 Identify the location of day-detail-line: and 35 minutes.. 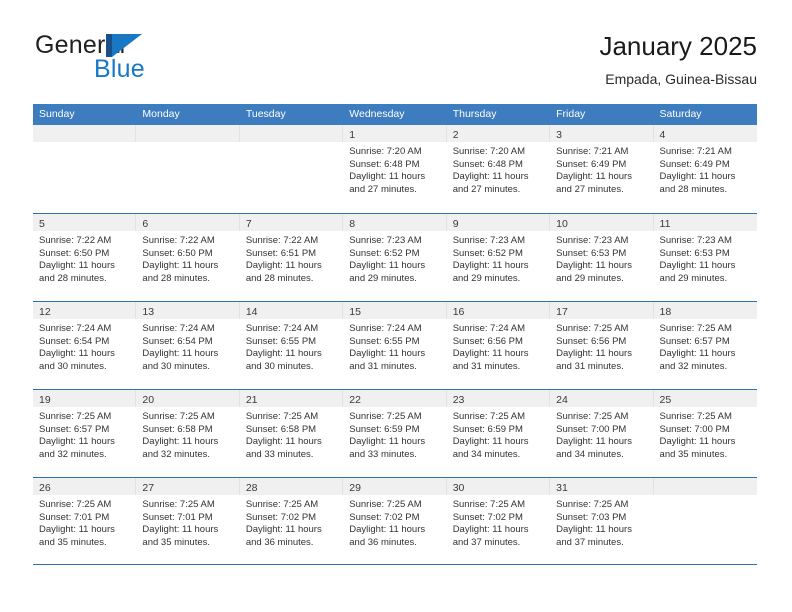
(176, 542).